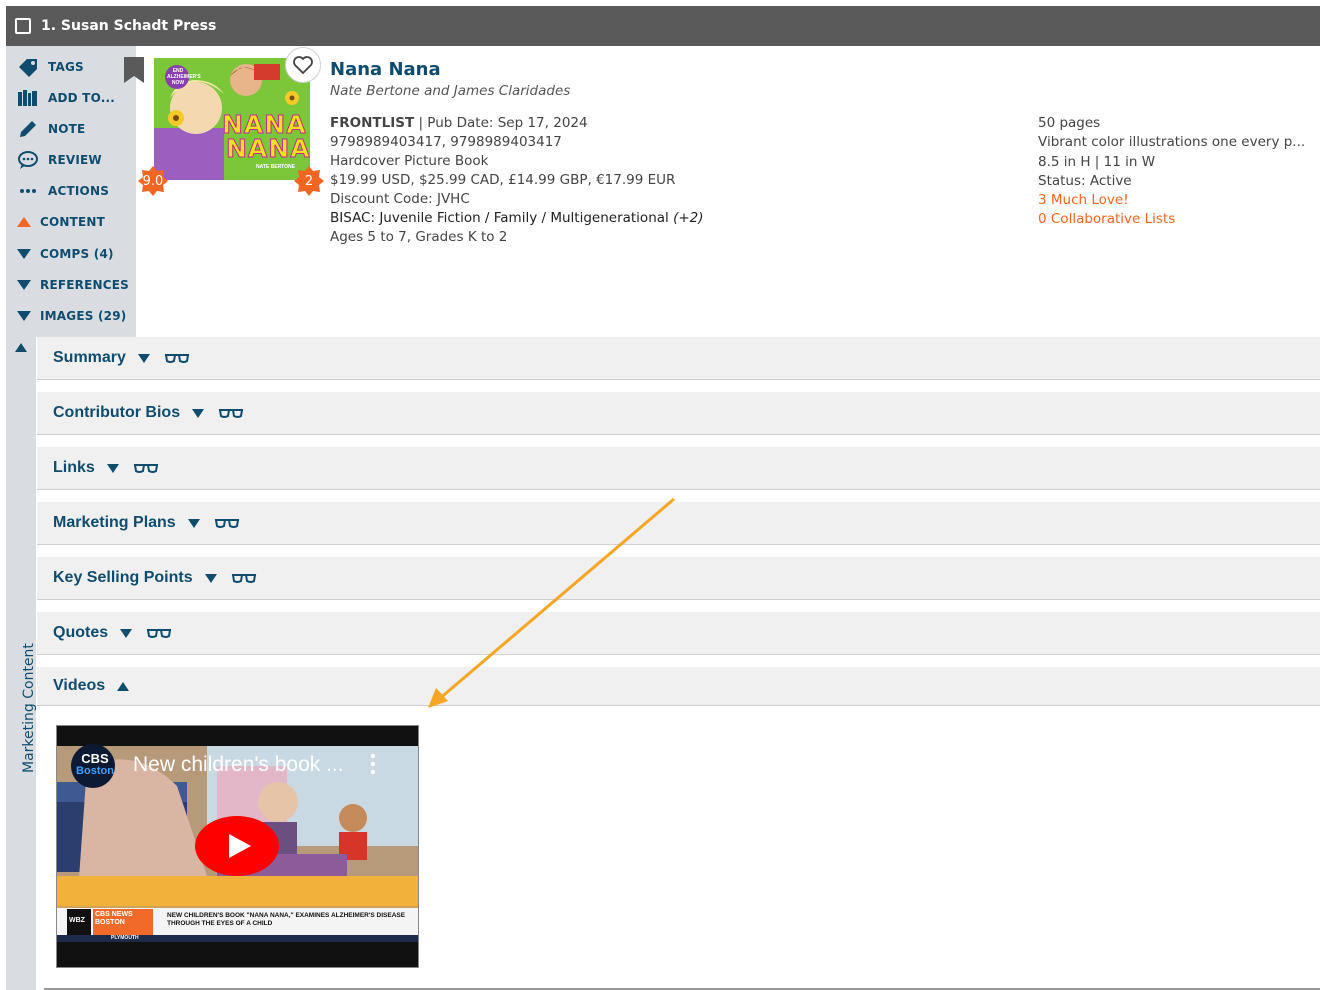 Image resolution: width=1320 pixels, height=990 pixels. What do you see at coordinates (28, 67) in the screenshot?
I see `tag-icon` at bounding box center [28, 67].